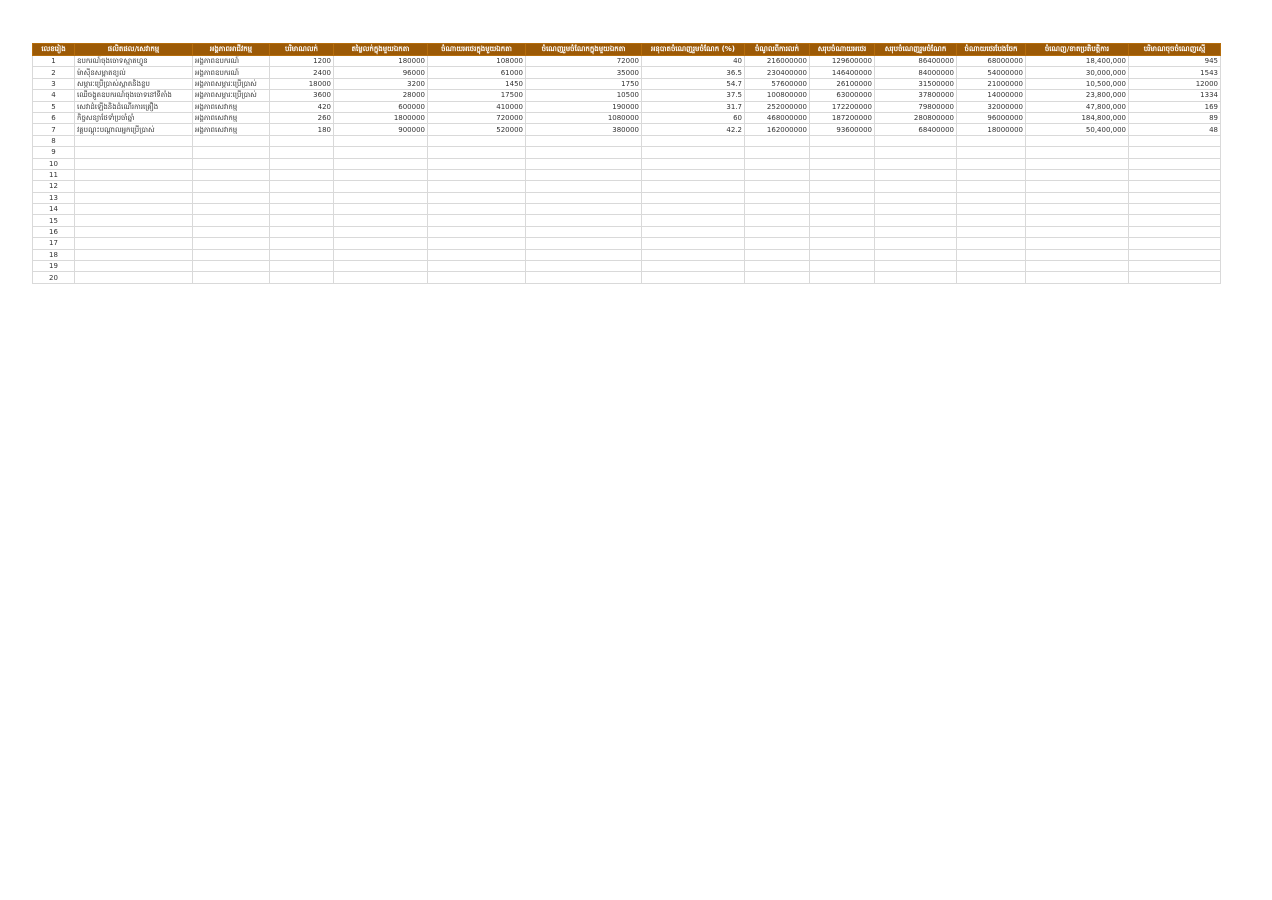 The width and height of the screenshot is (1272, 900). I want to click on column-header: សរុបចំណាយអថេរ, so click(842, 49).